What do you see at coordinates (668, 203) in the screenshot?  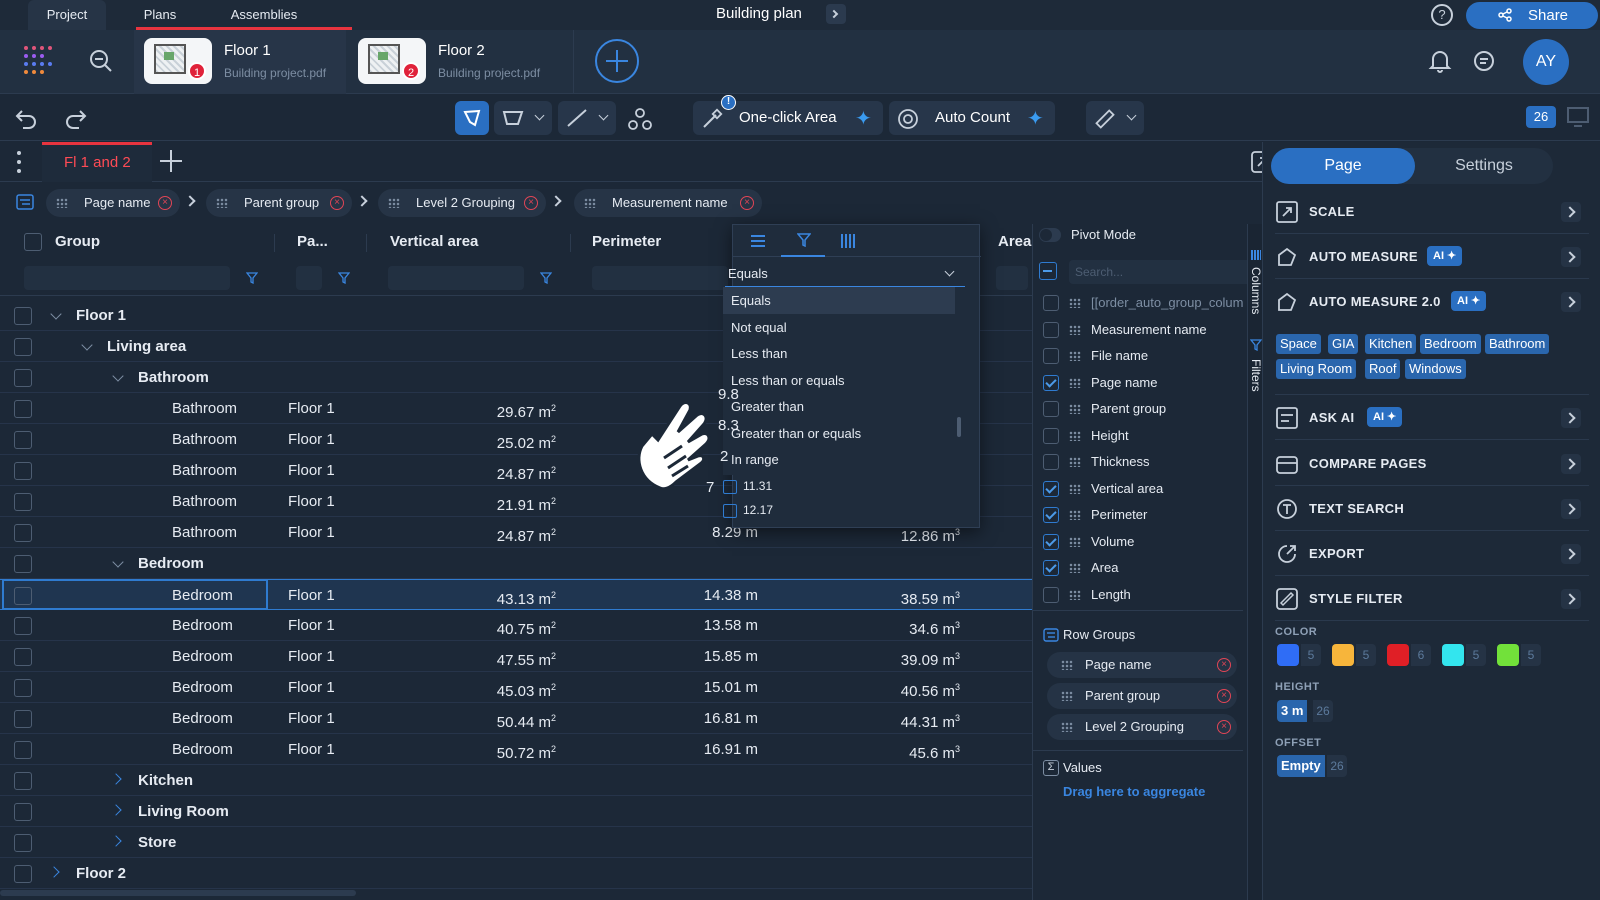 I see `group-chip-measurement-name: Measurement name ×` at bounding box center [668, 203].